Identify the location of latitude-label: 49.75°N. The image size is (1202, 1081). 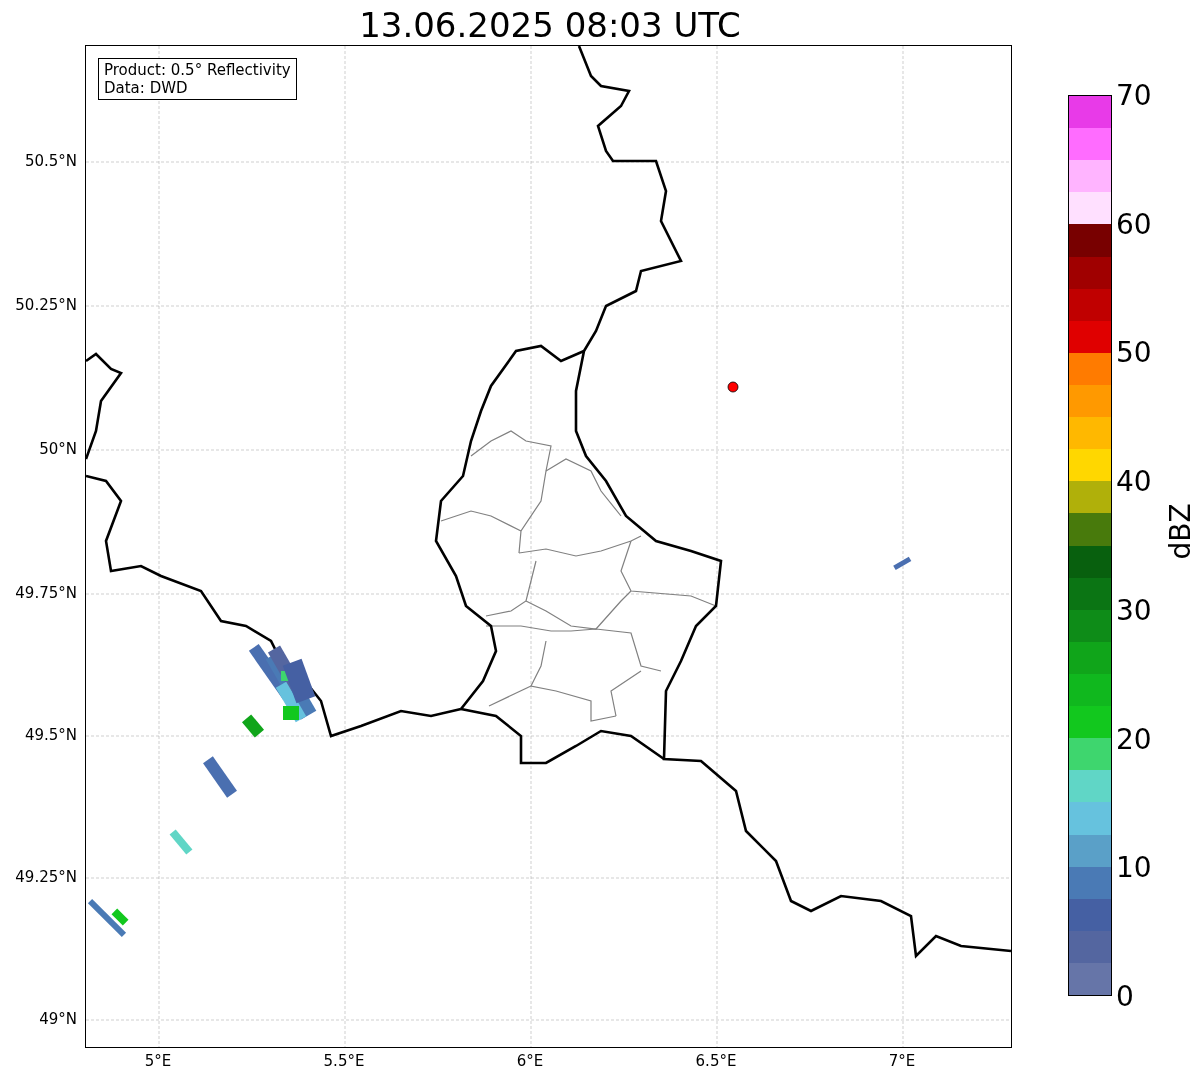
(46, 593).